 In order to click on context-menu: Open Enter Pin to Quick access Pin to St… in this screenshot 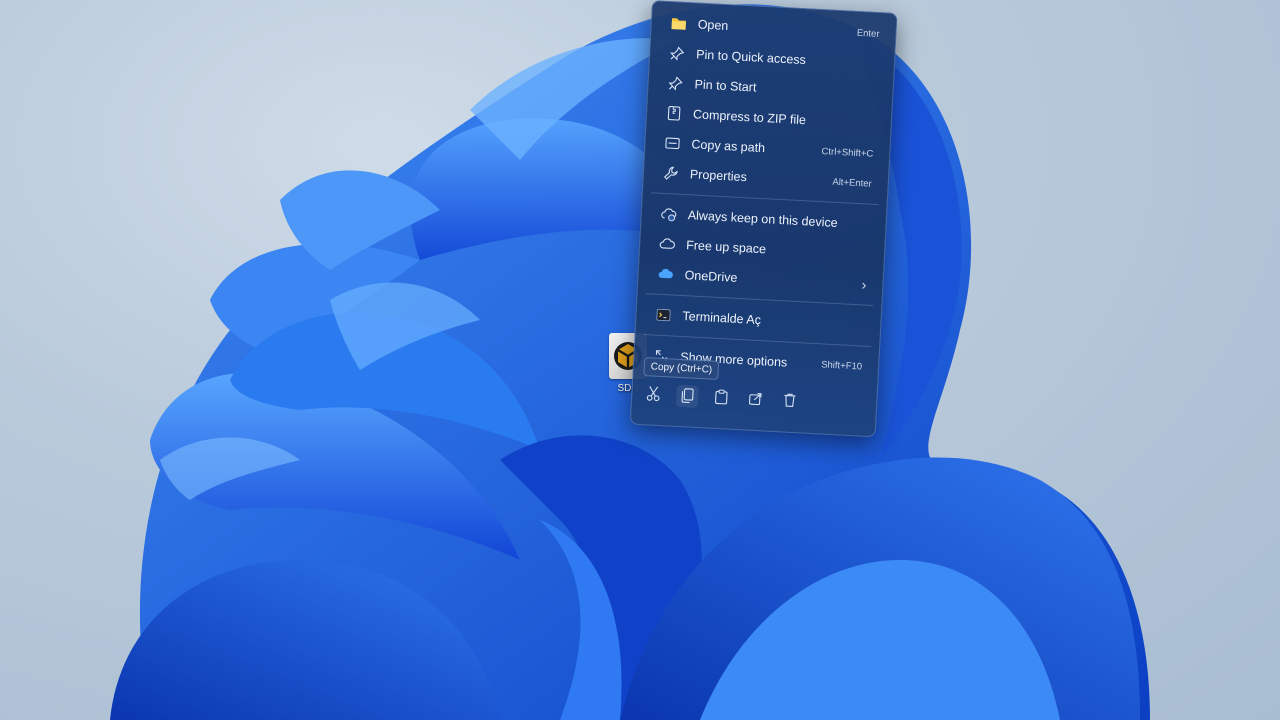, I will do `click(763, 219)`.